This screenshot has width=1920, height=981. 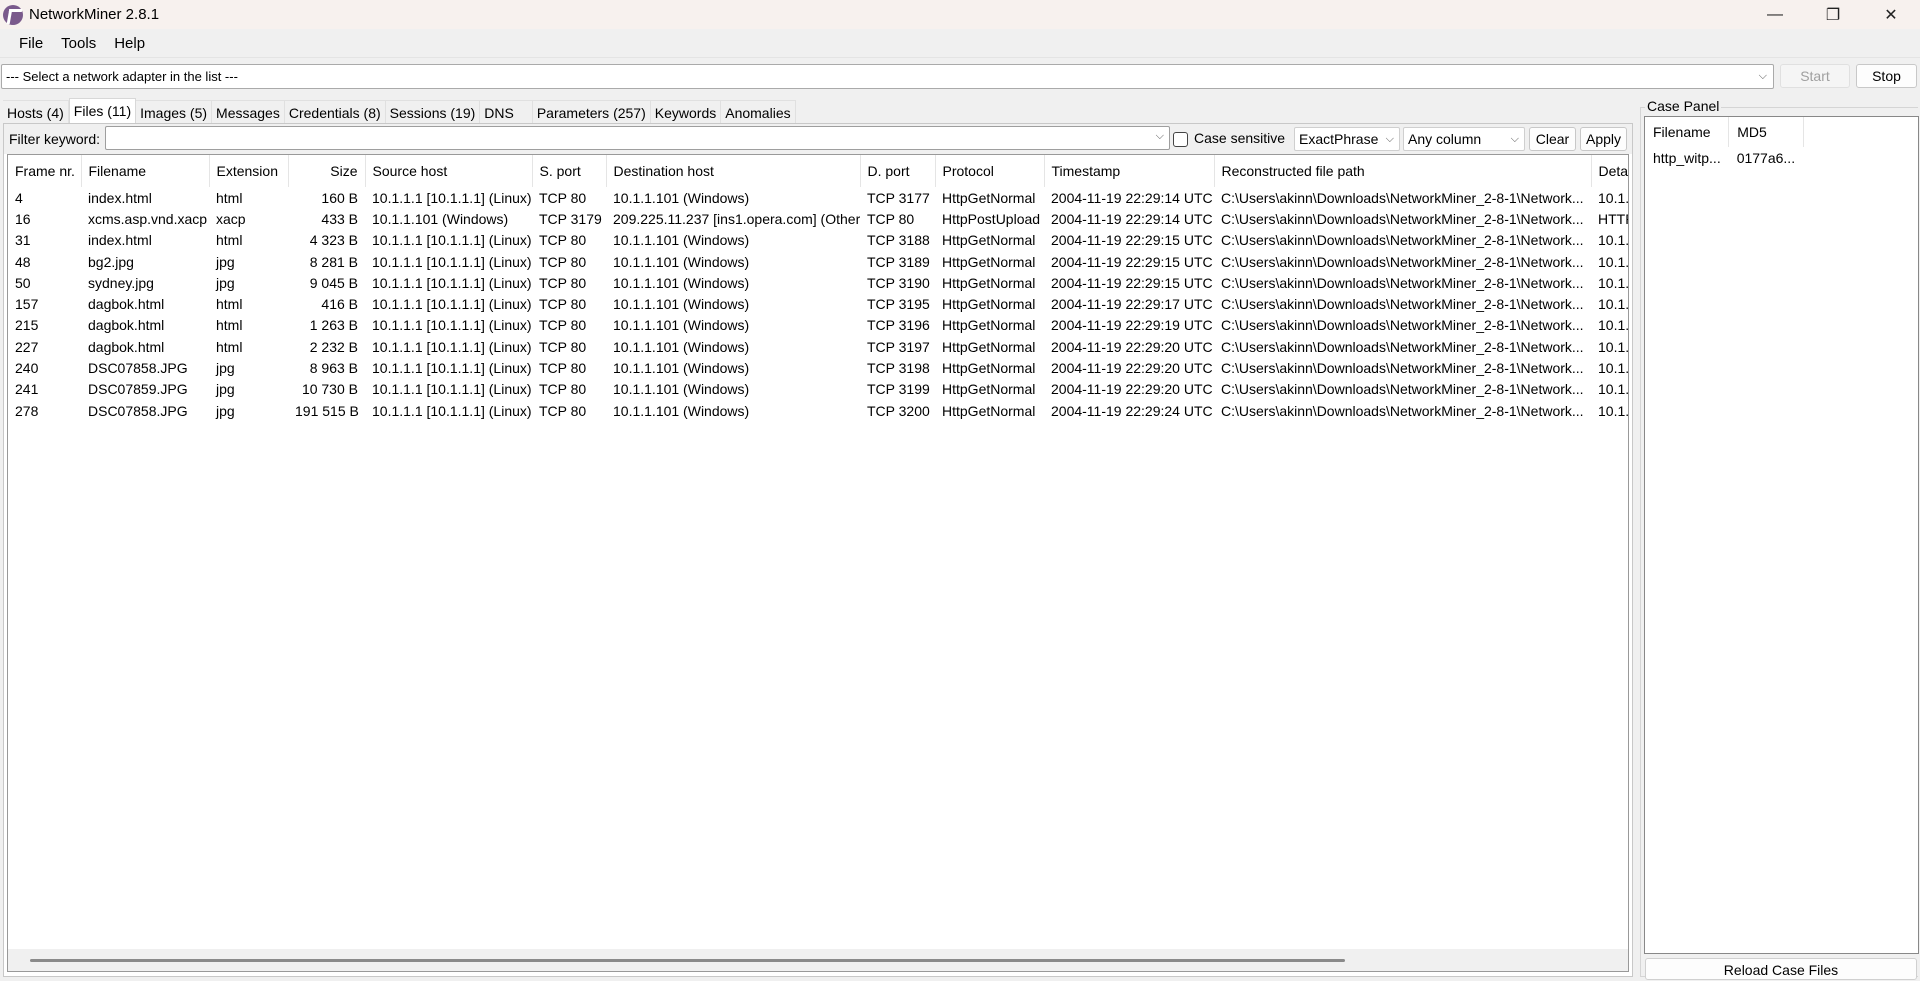 What do you see at coordinates (249, 171) in the screenshot?
I see `column-header-extension: Extension` at bounding box center [249, 171].